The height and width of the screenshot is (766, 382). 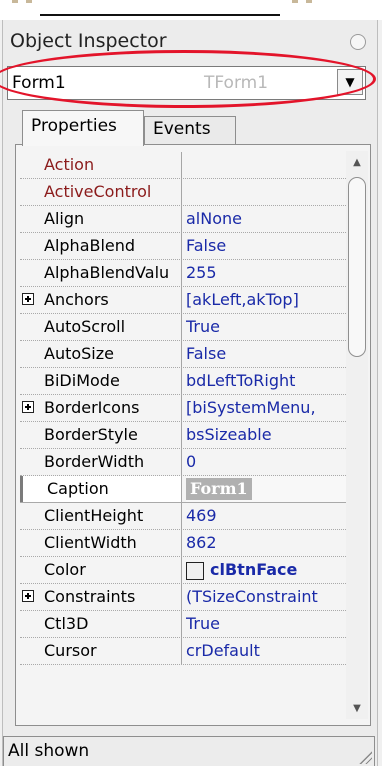 What do you see at coordinates (358, 42) in the screenshot?
I see `close-icon` at bounding box center [358, 42].